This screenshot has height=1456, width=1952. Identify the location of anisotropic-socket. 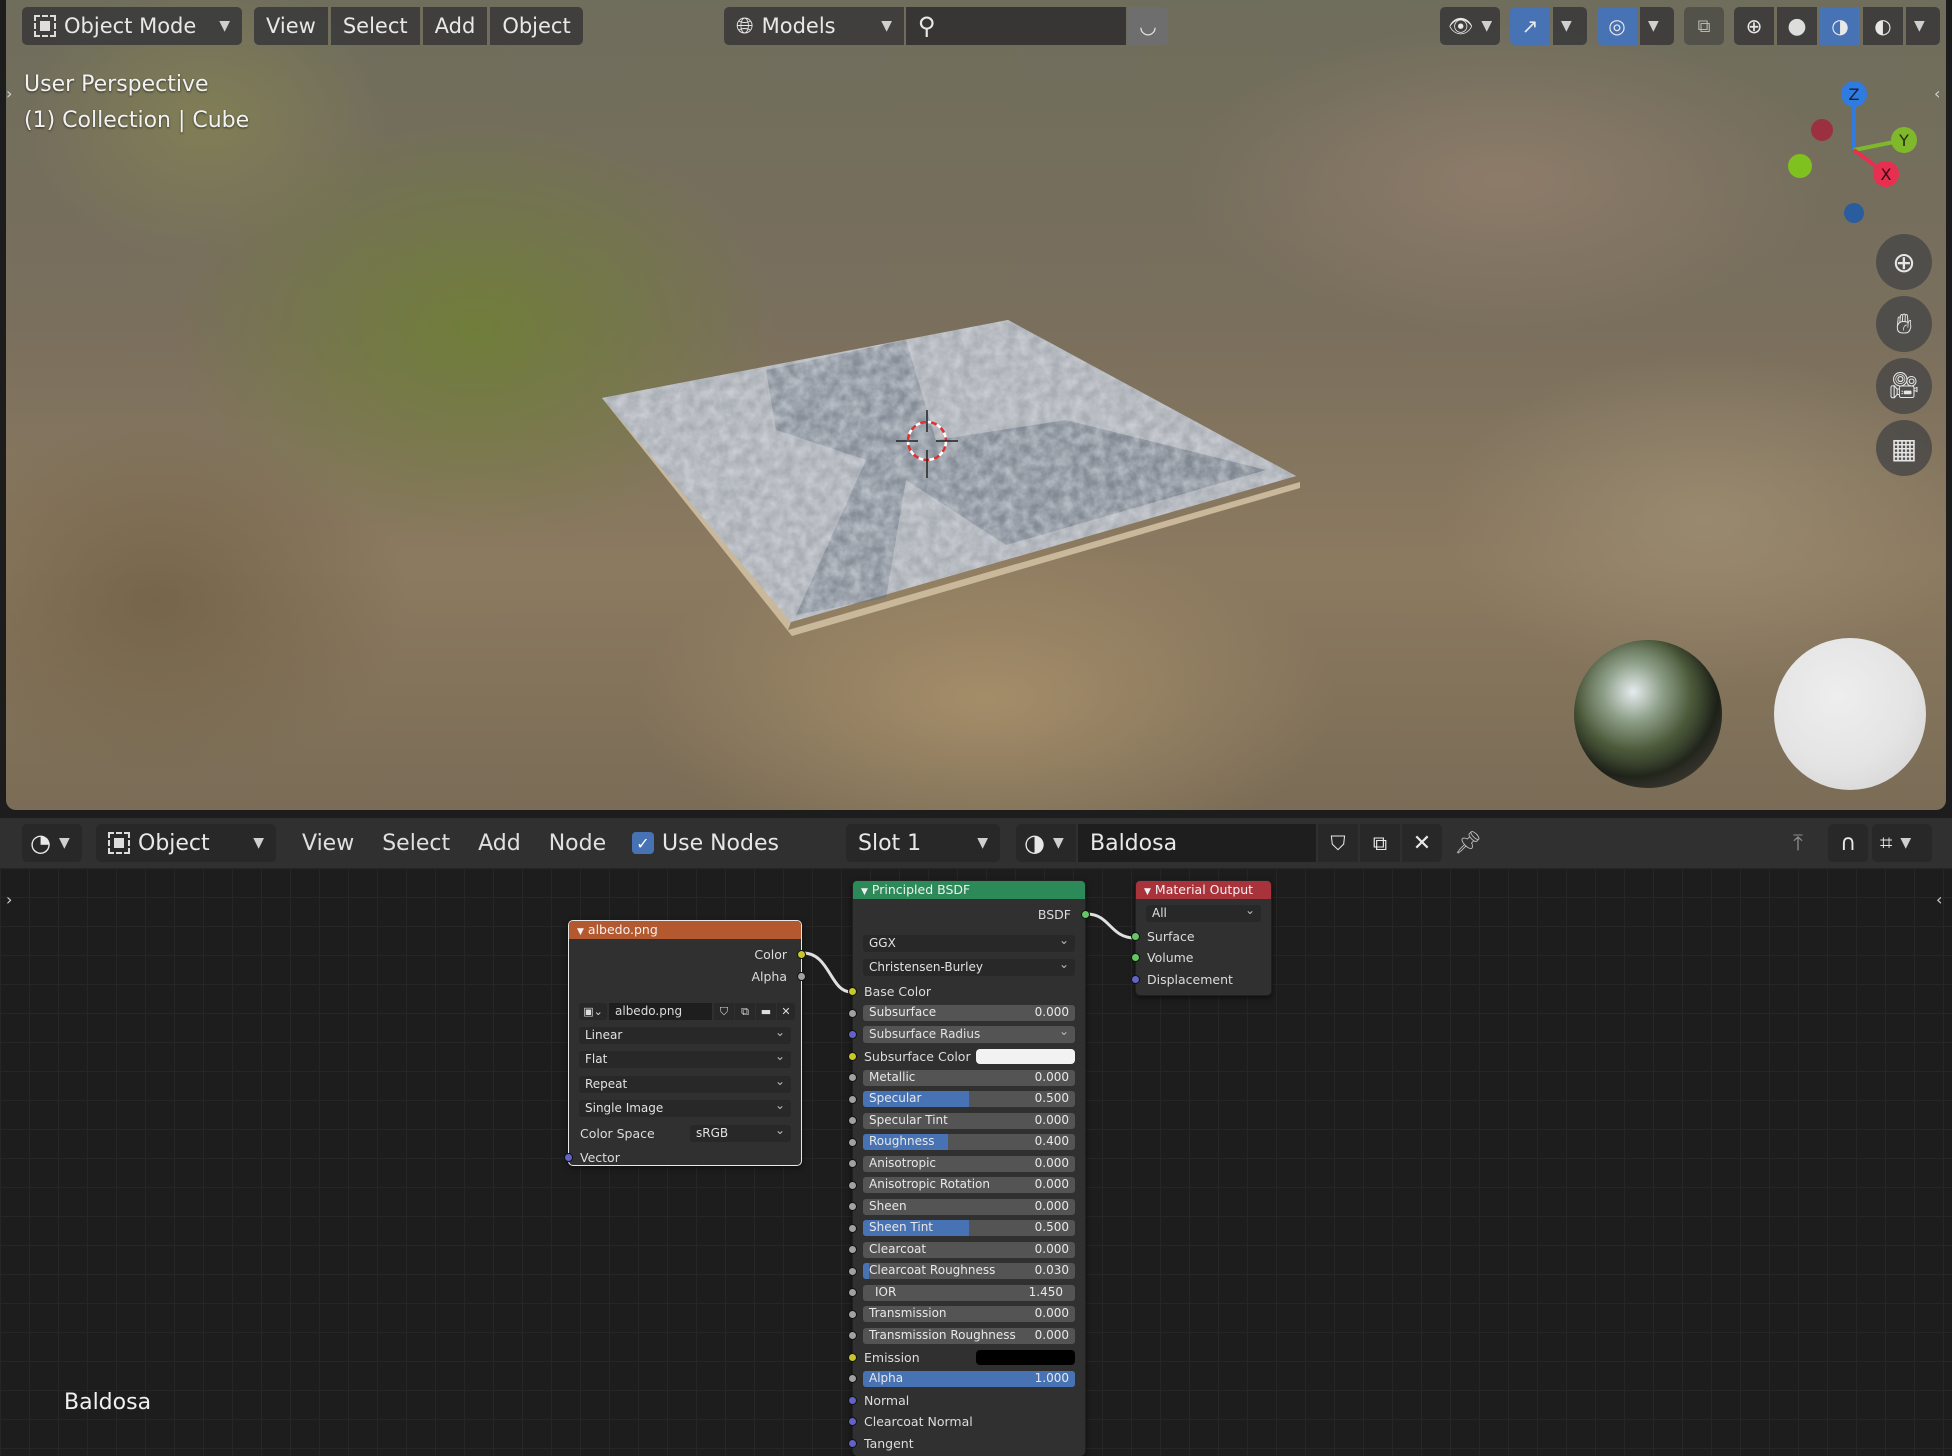
(852, 1163).